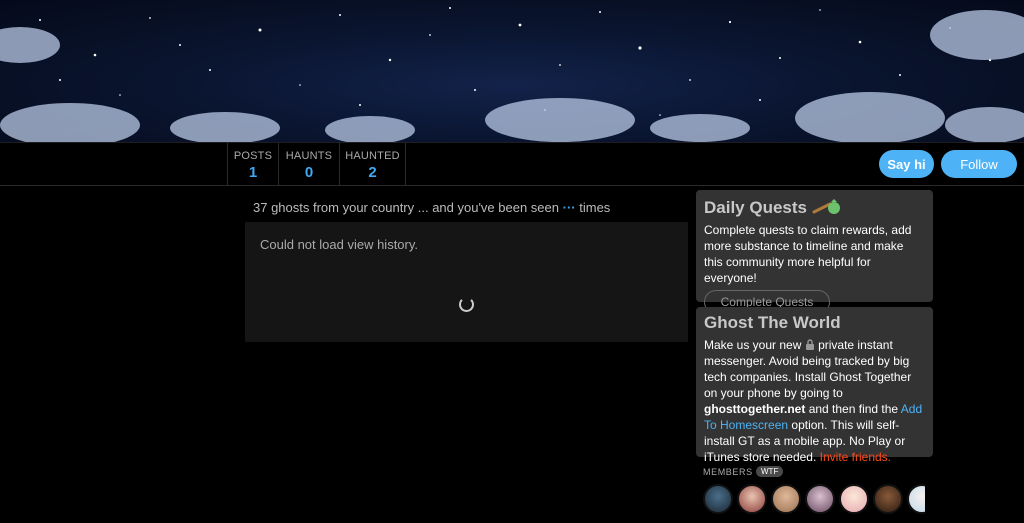  What do you see at coordinates (728, 472) in the screenshot?
I see `members-label: MEMBERS` at bounding box center [728, 472].